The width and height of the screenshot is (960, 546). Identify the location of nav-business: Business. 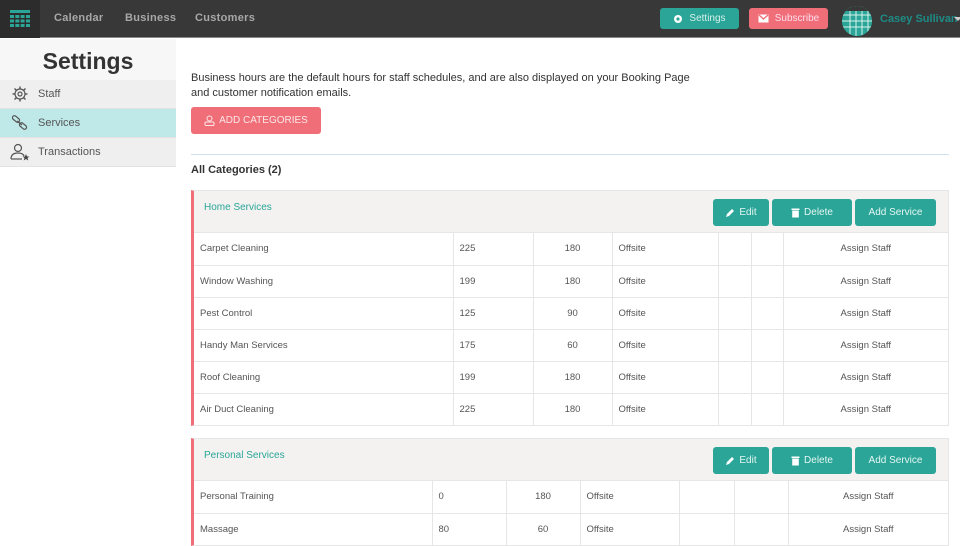
(150, 18).